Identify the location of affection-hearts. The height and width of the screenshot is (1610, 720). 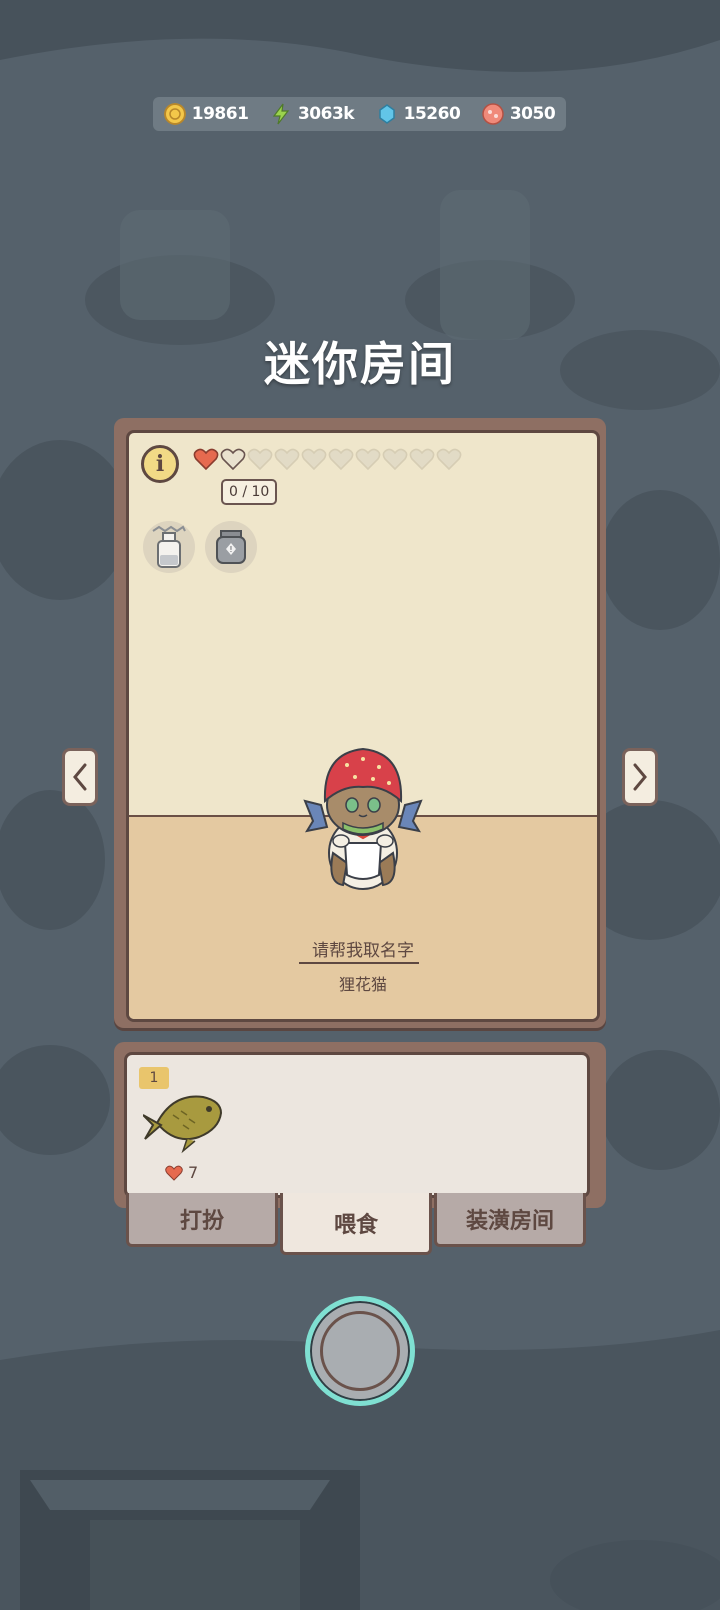
(327, 459).